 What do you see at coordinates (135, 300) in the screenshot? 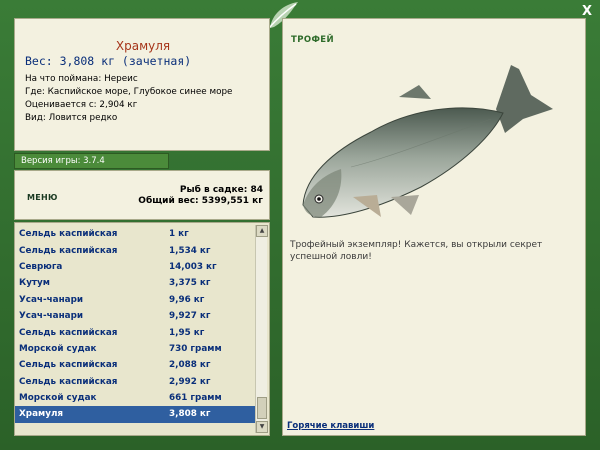
I see `list-item: Усач-чанари 9,96 кг` at bounding box center [135, 300].